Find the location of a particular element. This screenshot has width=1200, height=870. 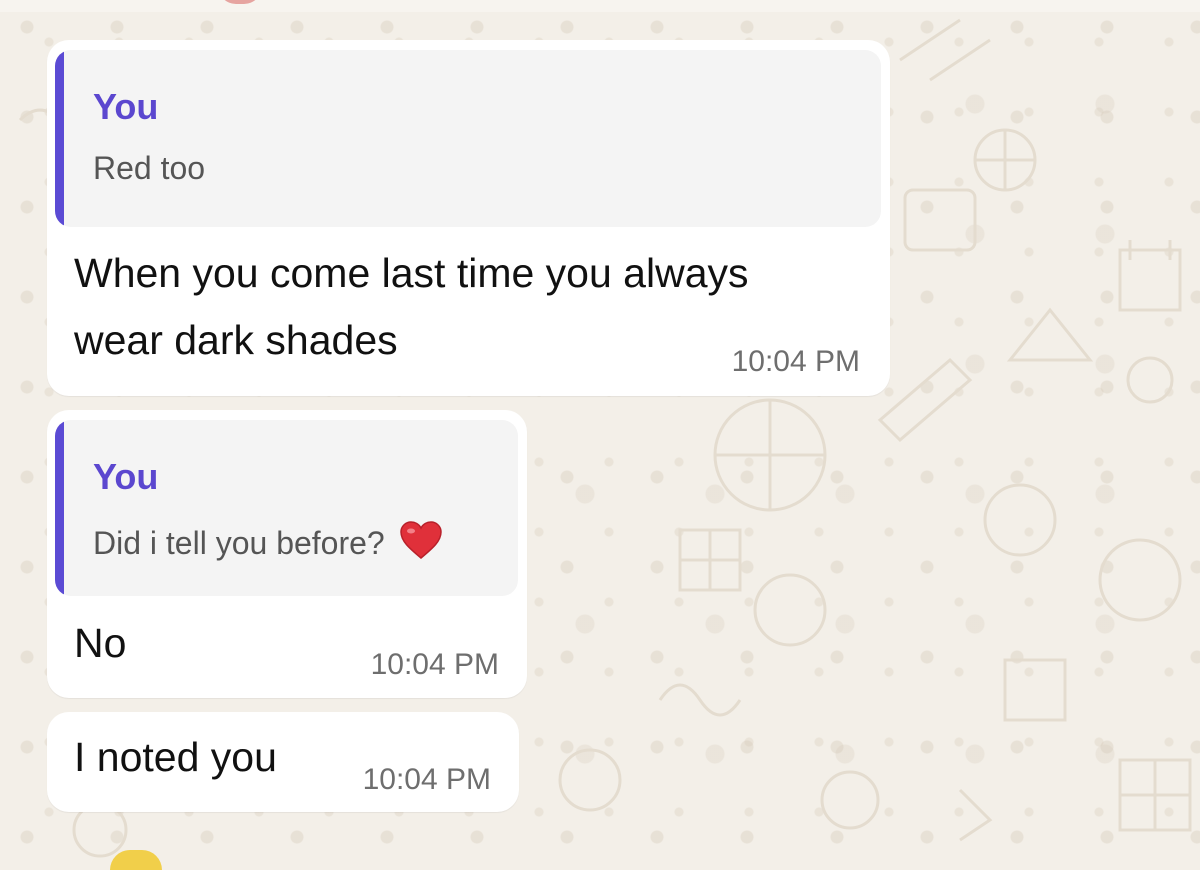

quote-text-content: Did i tell you before? is located at coordinates (239, 543).